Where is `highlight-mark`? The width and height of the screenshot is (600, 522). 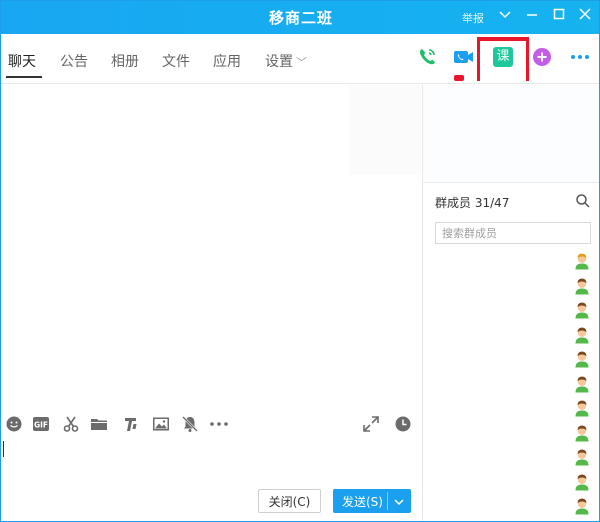
highlight-mark is located at coordinates (459, 78).